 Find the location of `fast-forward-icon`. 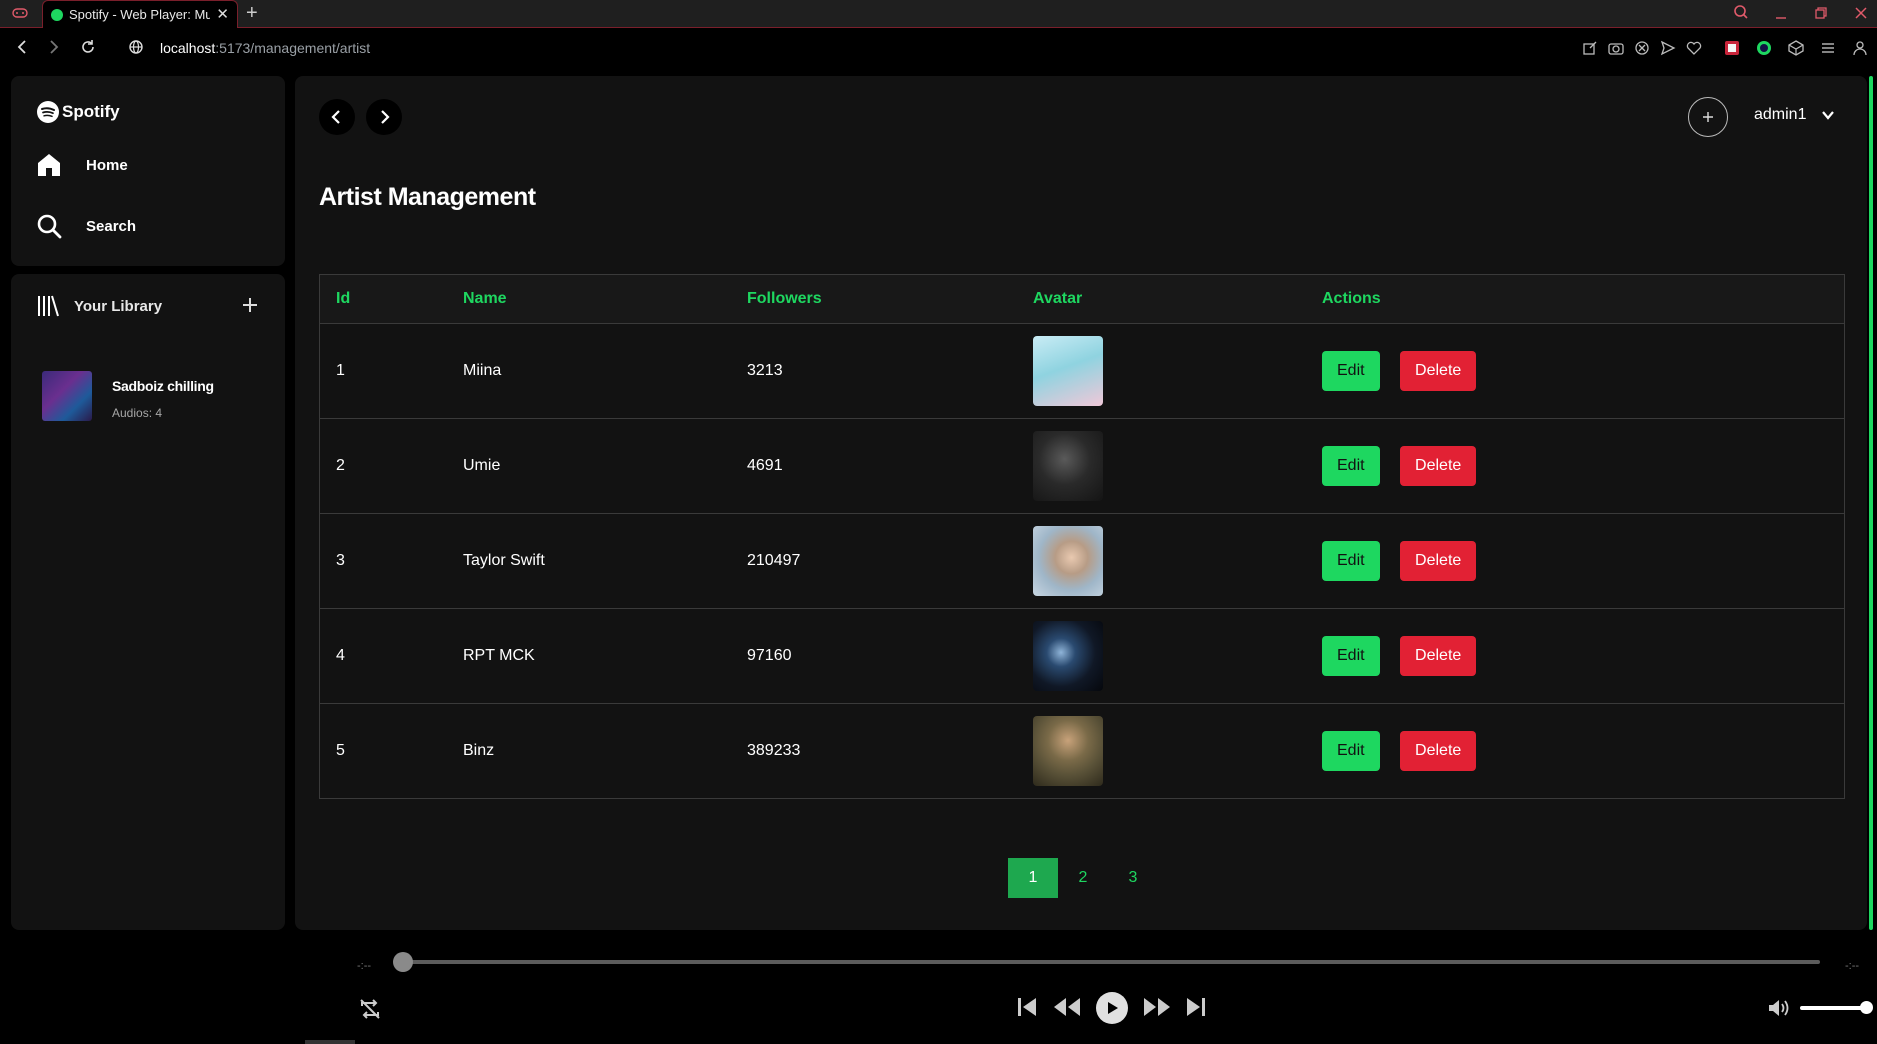

fast-forward-icon is located at coordinates (1157, 1007).